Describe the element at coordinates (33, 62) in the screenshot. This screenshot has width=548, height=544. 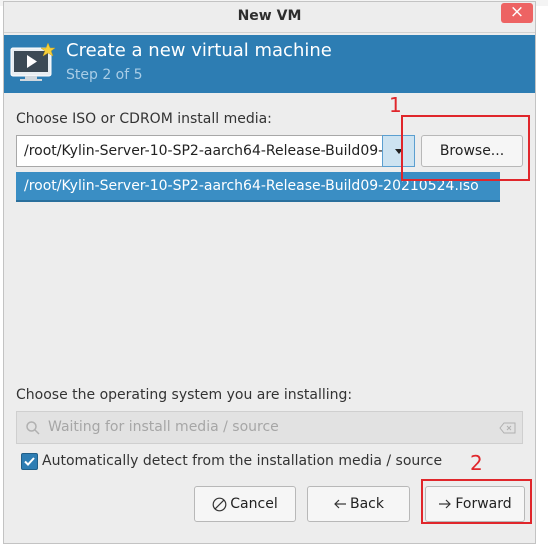
I see `vm-monitor-icon` at that location.